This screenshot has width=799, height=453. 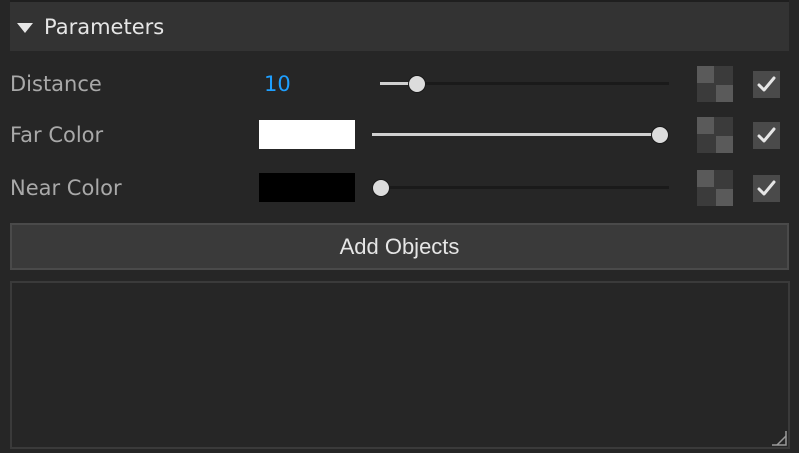 What do you see at coordinates (56, 84) in the screenshot?
I see `param-label: Distance` at bounding box center [56, 84].